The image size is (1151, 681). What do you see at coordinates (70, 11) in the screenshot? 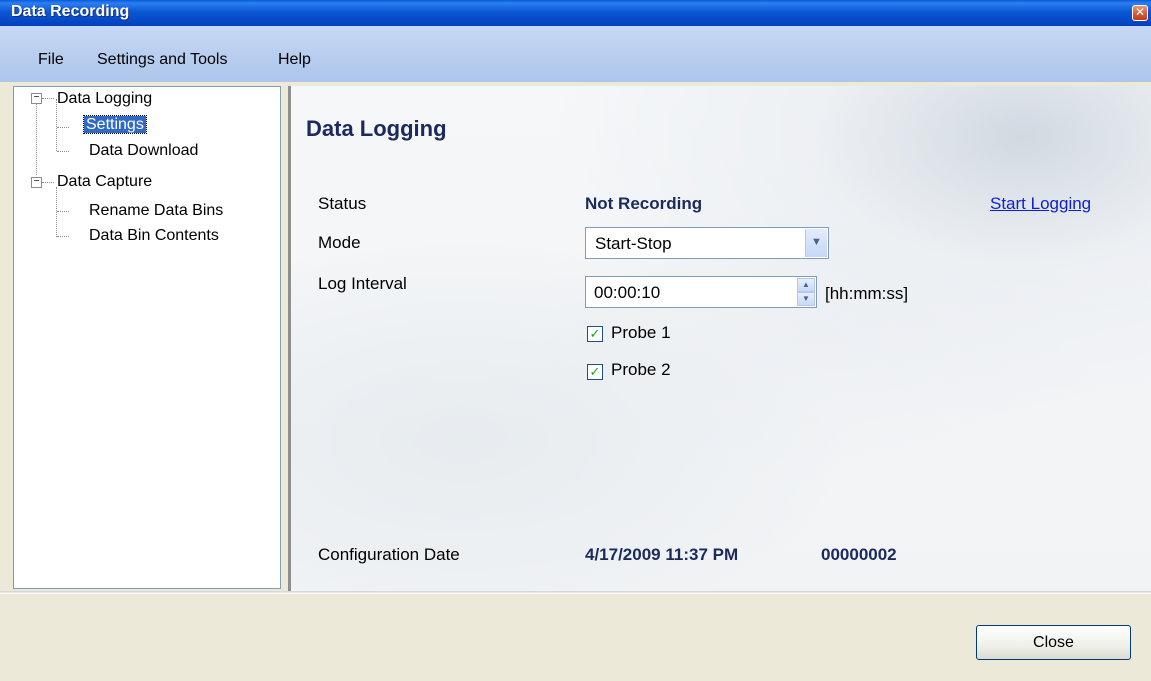
I see `window-title: Data Recording` at bounding box center [70, 11].